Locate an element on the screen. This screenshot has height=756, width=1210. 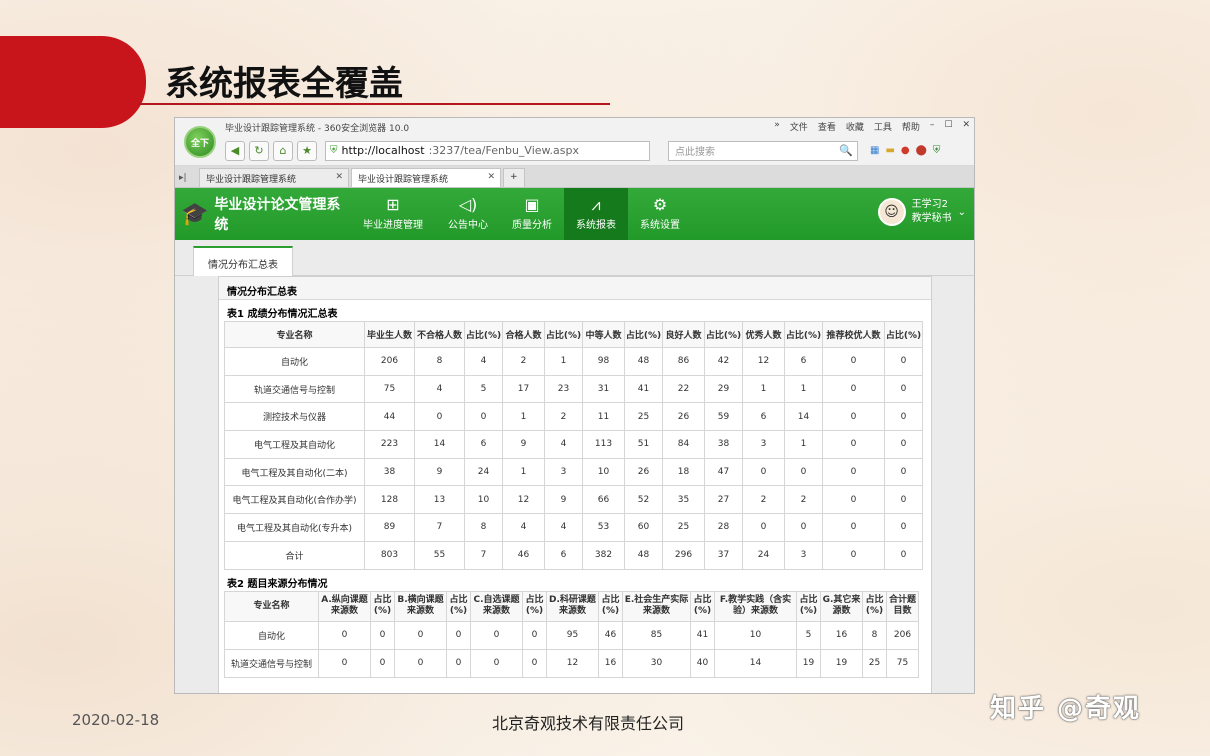
slide-date: 2020-02-18 is located at coordinates (116, 720).